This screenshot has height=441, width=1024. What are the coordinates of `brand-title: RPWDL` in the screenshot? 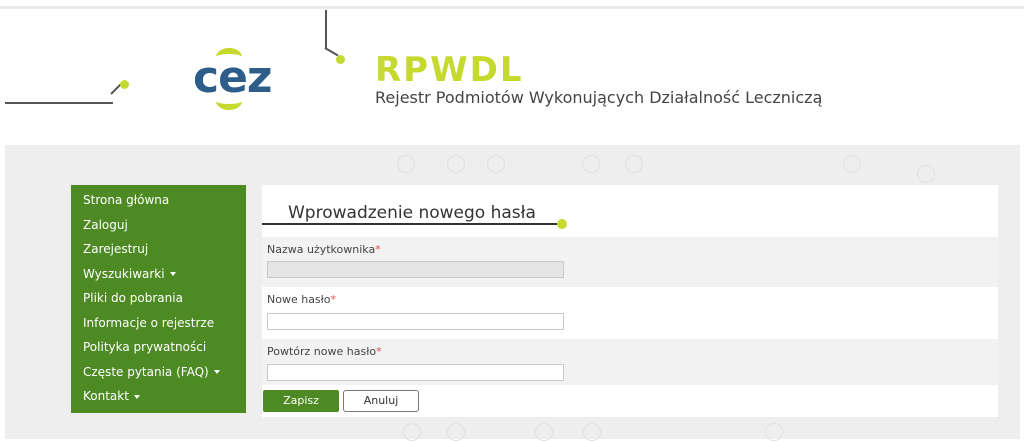 It's located at (449, 70).